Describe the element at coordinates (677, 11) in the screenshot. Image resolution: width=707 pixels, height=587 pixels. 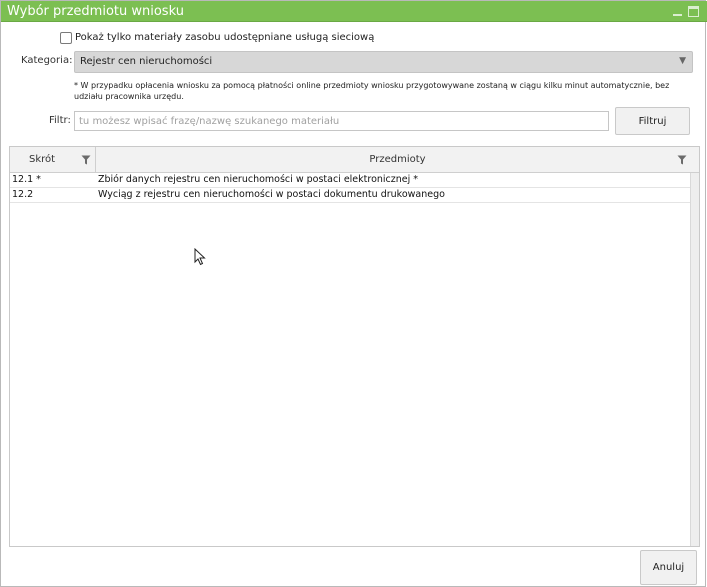
I see `minimize-icon` at that location.